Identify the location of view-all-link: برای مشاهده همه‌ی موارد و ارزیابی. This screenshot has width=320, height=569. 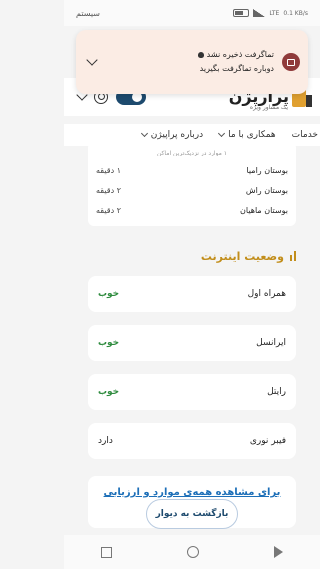
(192, 492).